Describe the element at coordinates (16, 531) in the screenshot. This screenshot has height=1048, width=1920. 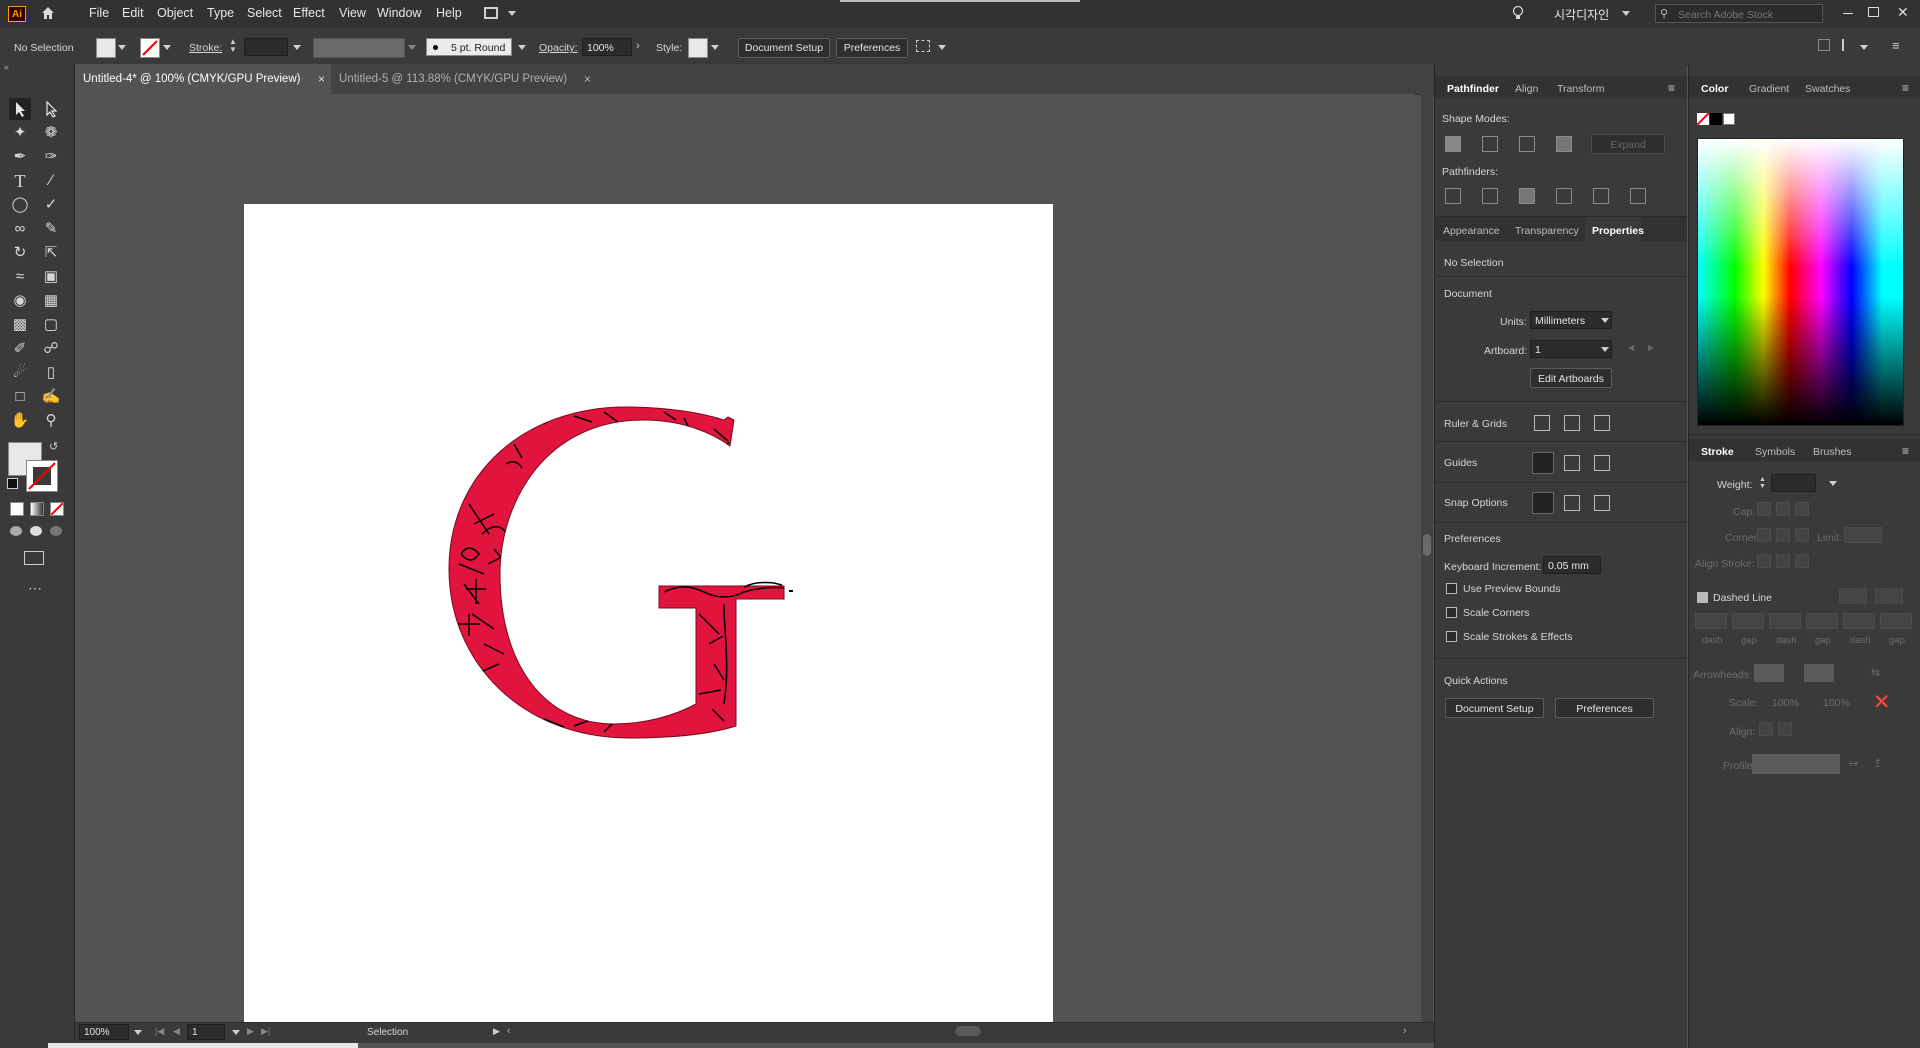
I see `draw-normal-icon` at that location.